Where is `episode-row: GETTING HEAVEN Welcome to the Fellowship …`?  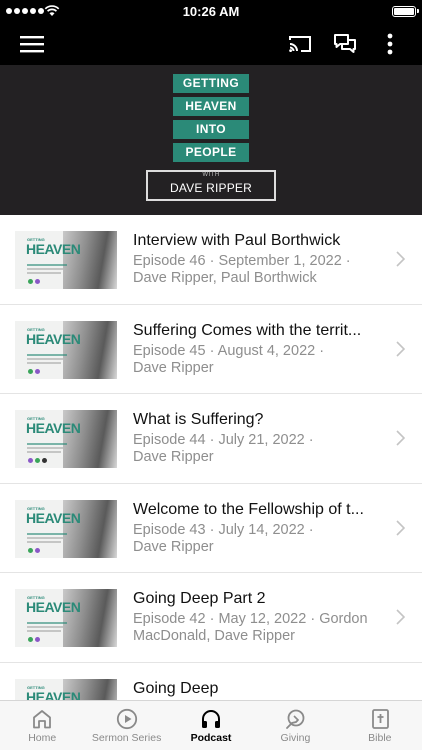 episode-row: GETTING HEAVEN Welcome to the Fellowship … is located at coordinates (211, 528).